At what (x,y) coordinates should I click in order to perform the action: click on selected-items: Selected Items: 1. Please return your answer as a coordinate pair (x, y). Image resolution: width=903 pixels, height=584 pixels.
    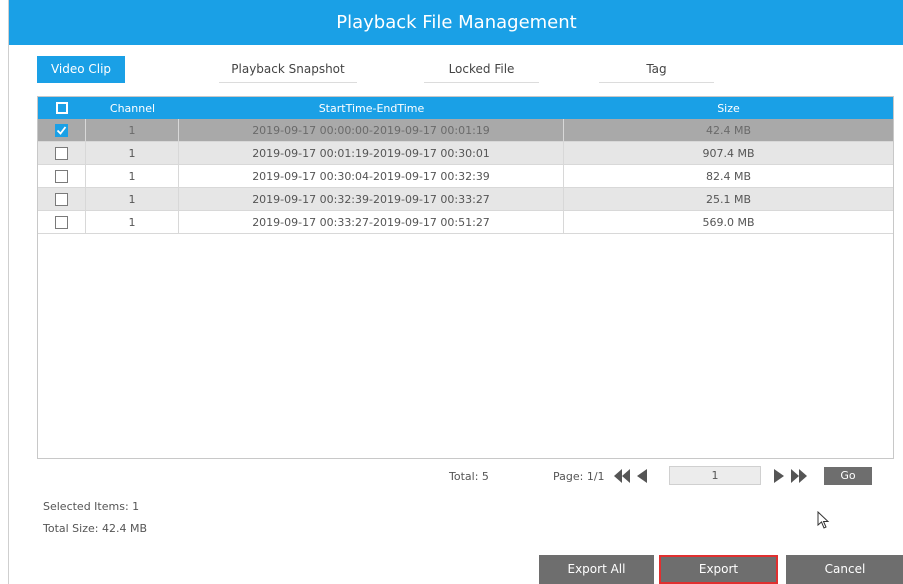
    Looking at the image, I should click on (91, 506).